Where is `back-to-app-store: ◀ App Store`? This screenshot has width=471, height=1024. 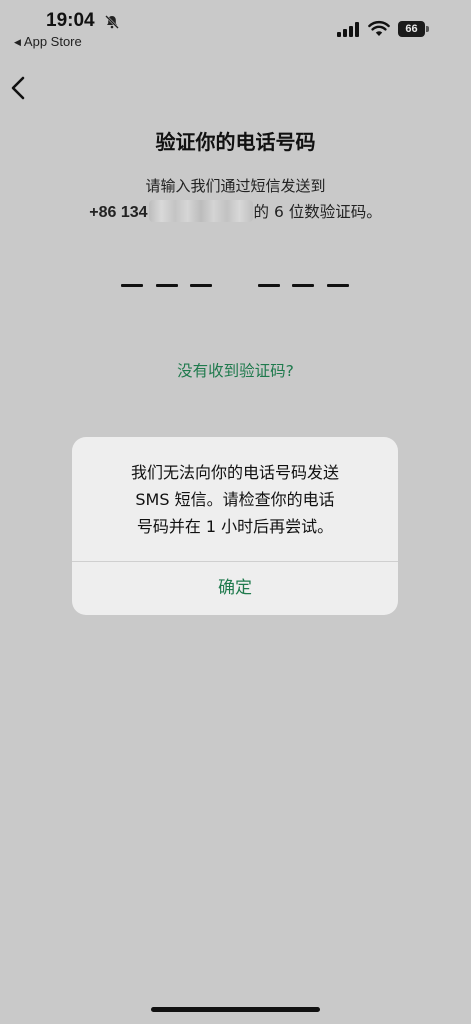
back-to-app-store: ◀ App Store is located at coordinates (48, 41).